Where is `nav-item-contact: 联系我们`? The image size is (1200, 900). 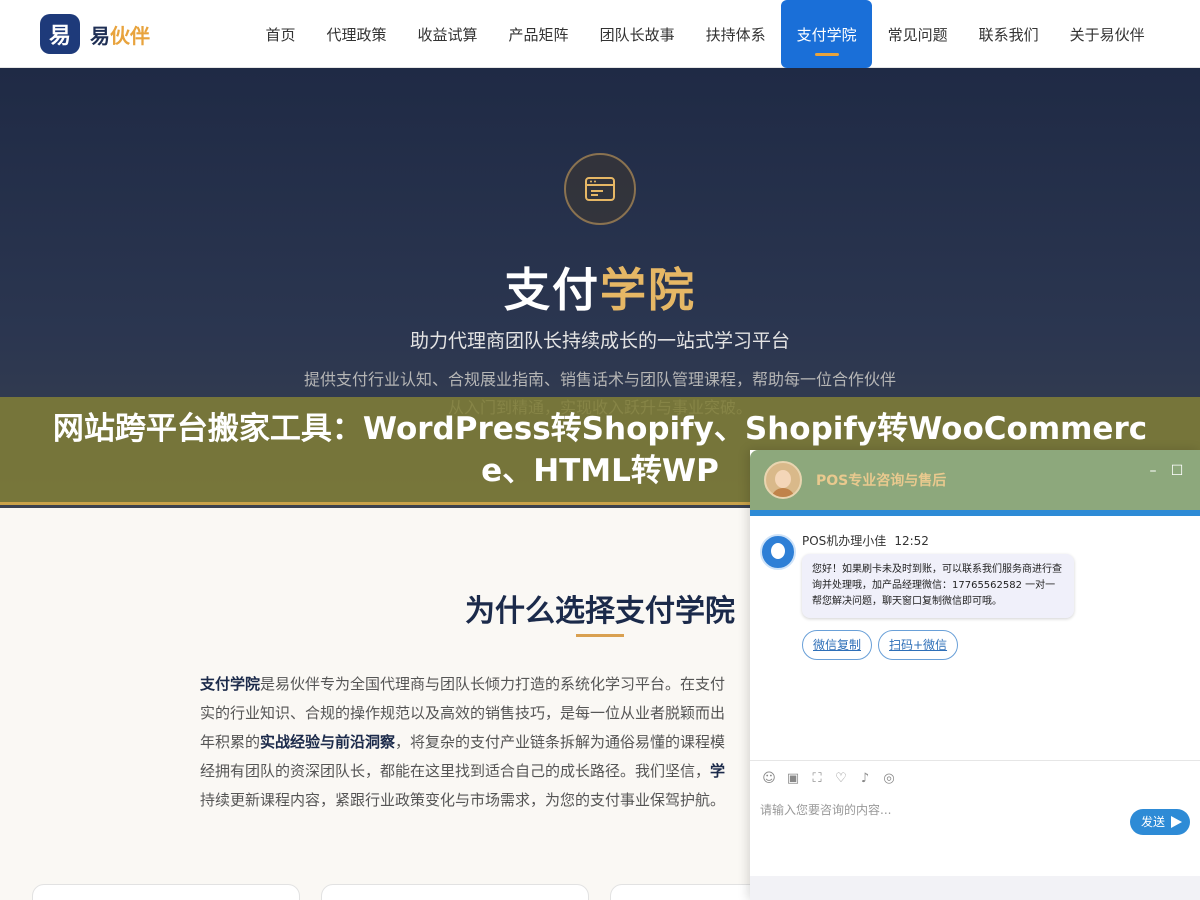
nav-item-contact: 联系我们 is located at coordinates (1008, 34).